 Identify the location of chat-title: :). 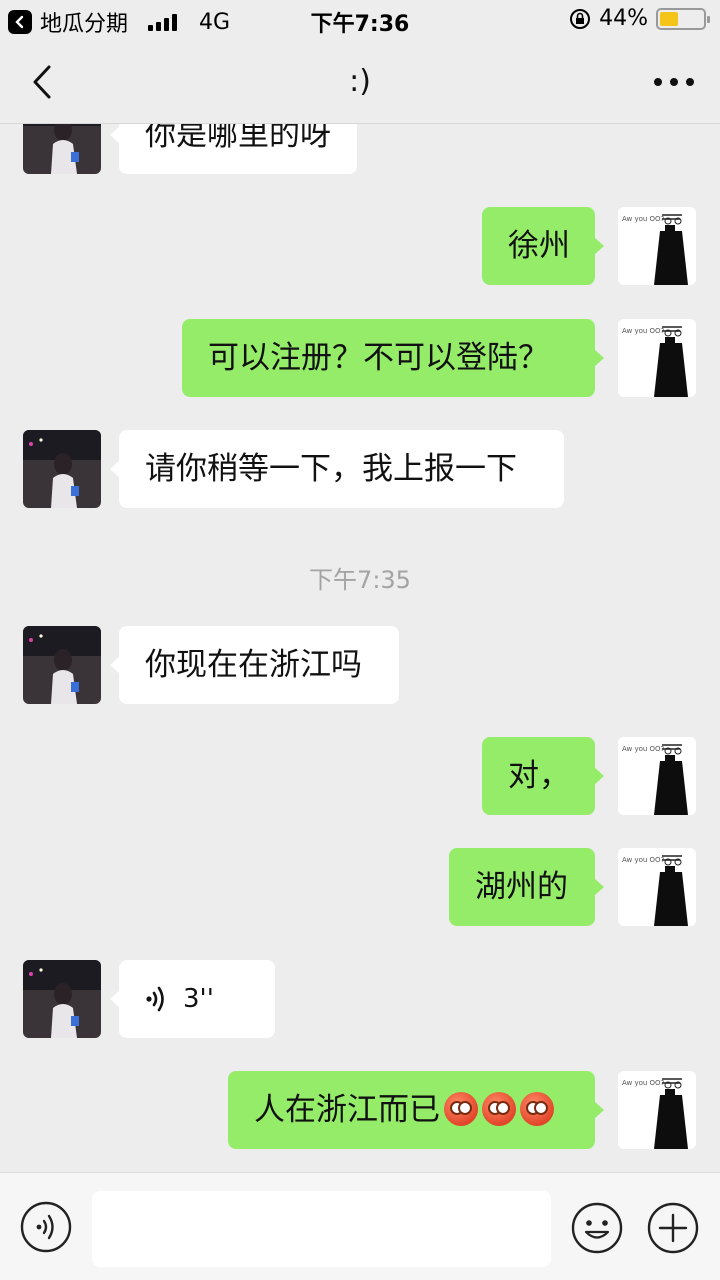
(360, 81).